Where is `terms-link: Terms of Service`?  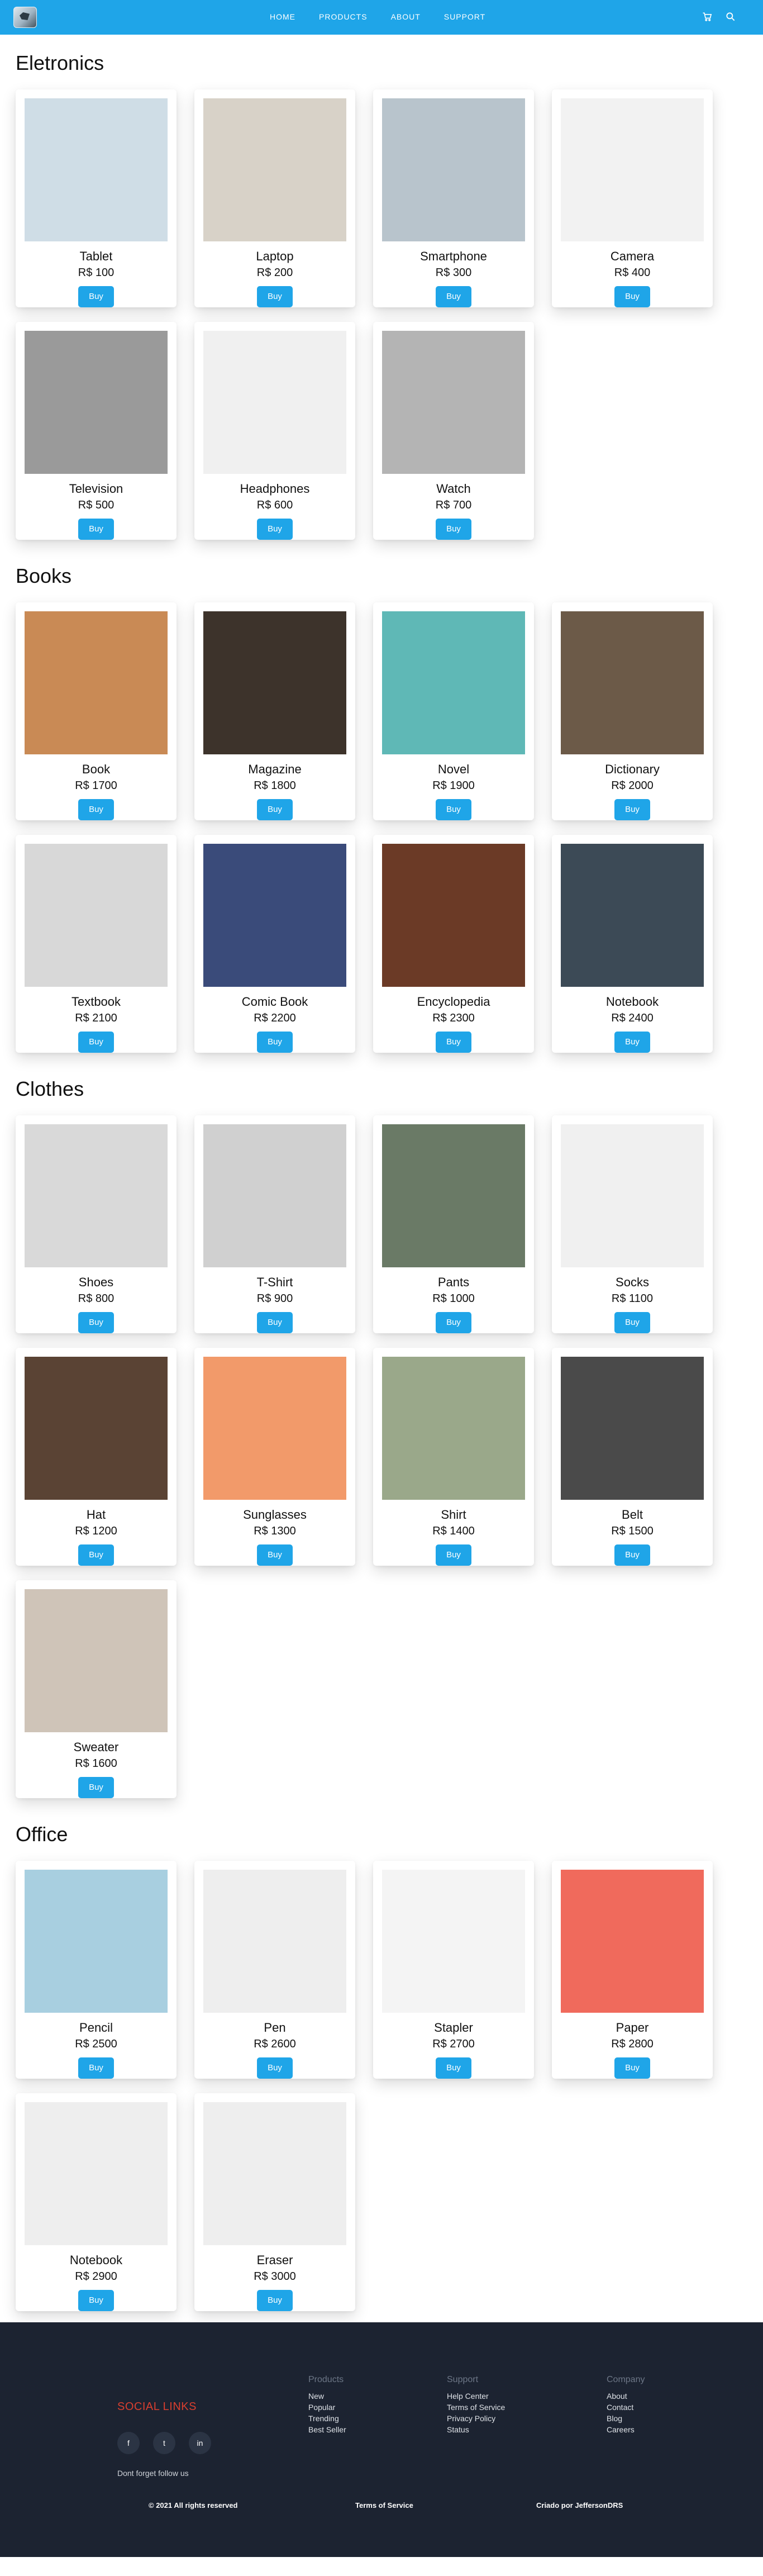
terms-link: Terms of Service is located at coordinates (384, 2506).